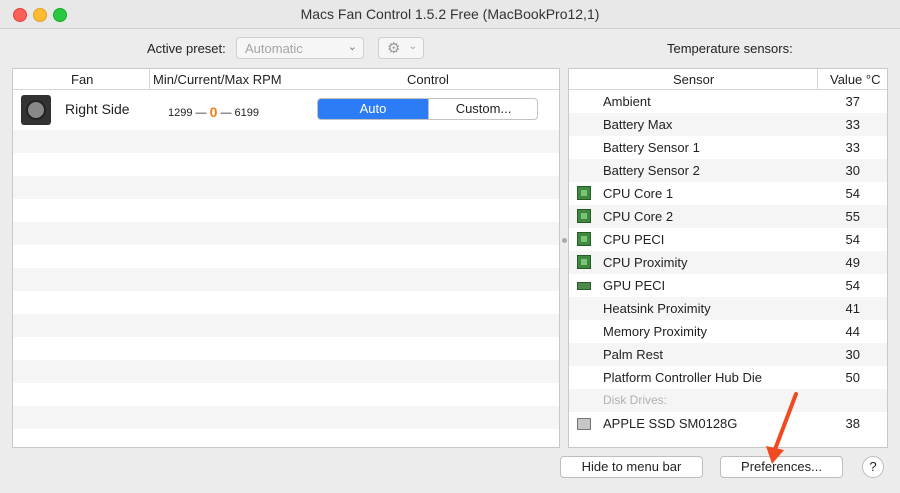 The width and height of the screenshot is (900, 493). Describe the element at coordinates (651, 147) in the screenshot. I see `sensor-name: Battery Sensor 1` at that location.